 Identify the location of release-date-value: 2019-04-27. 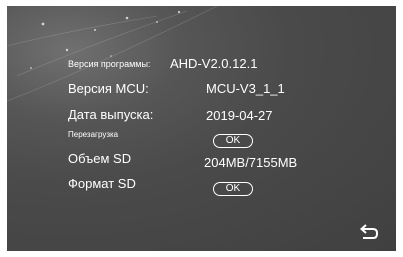
(239, 115).